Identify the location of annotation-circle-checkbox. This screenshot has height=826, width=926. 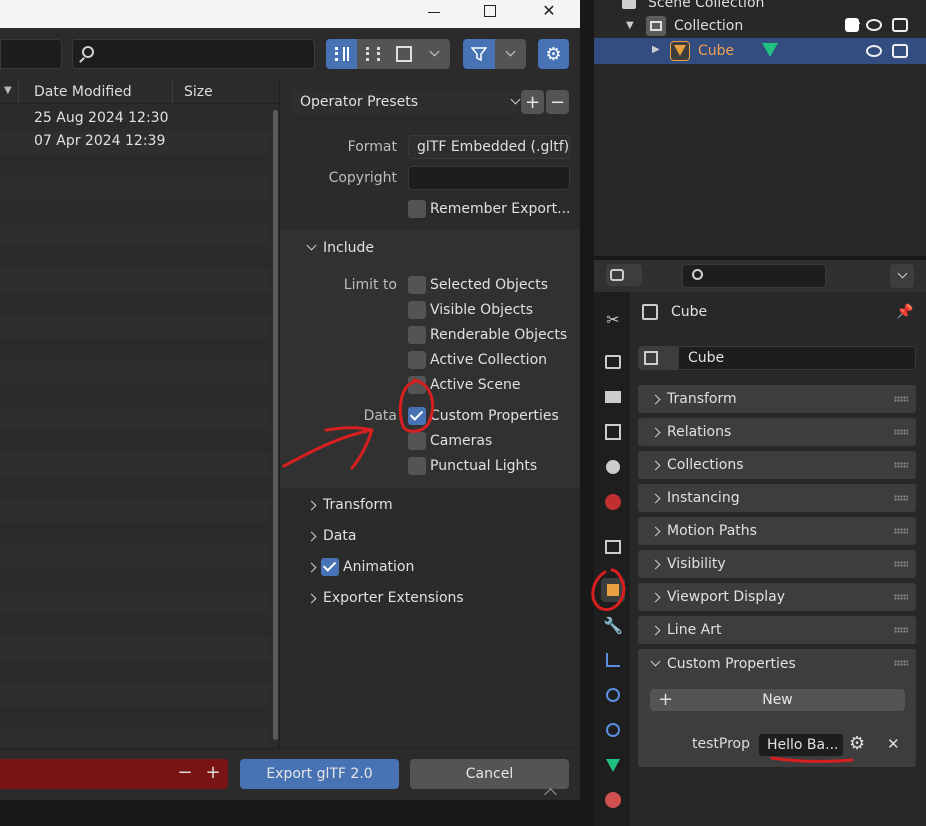
(416, 405).